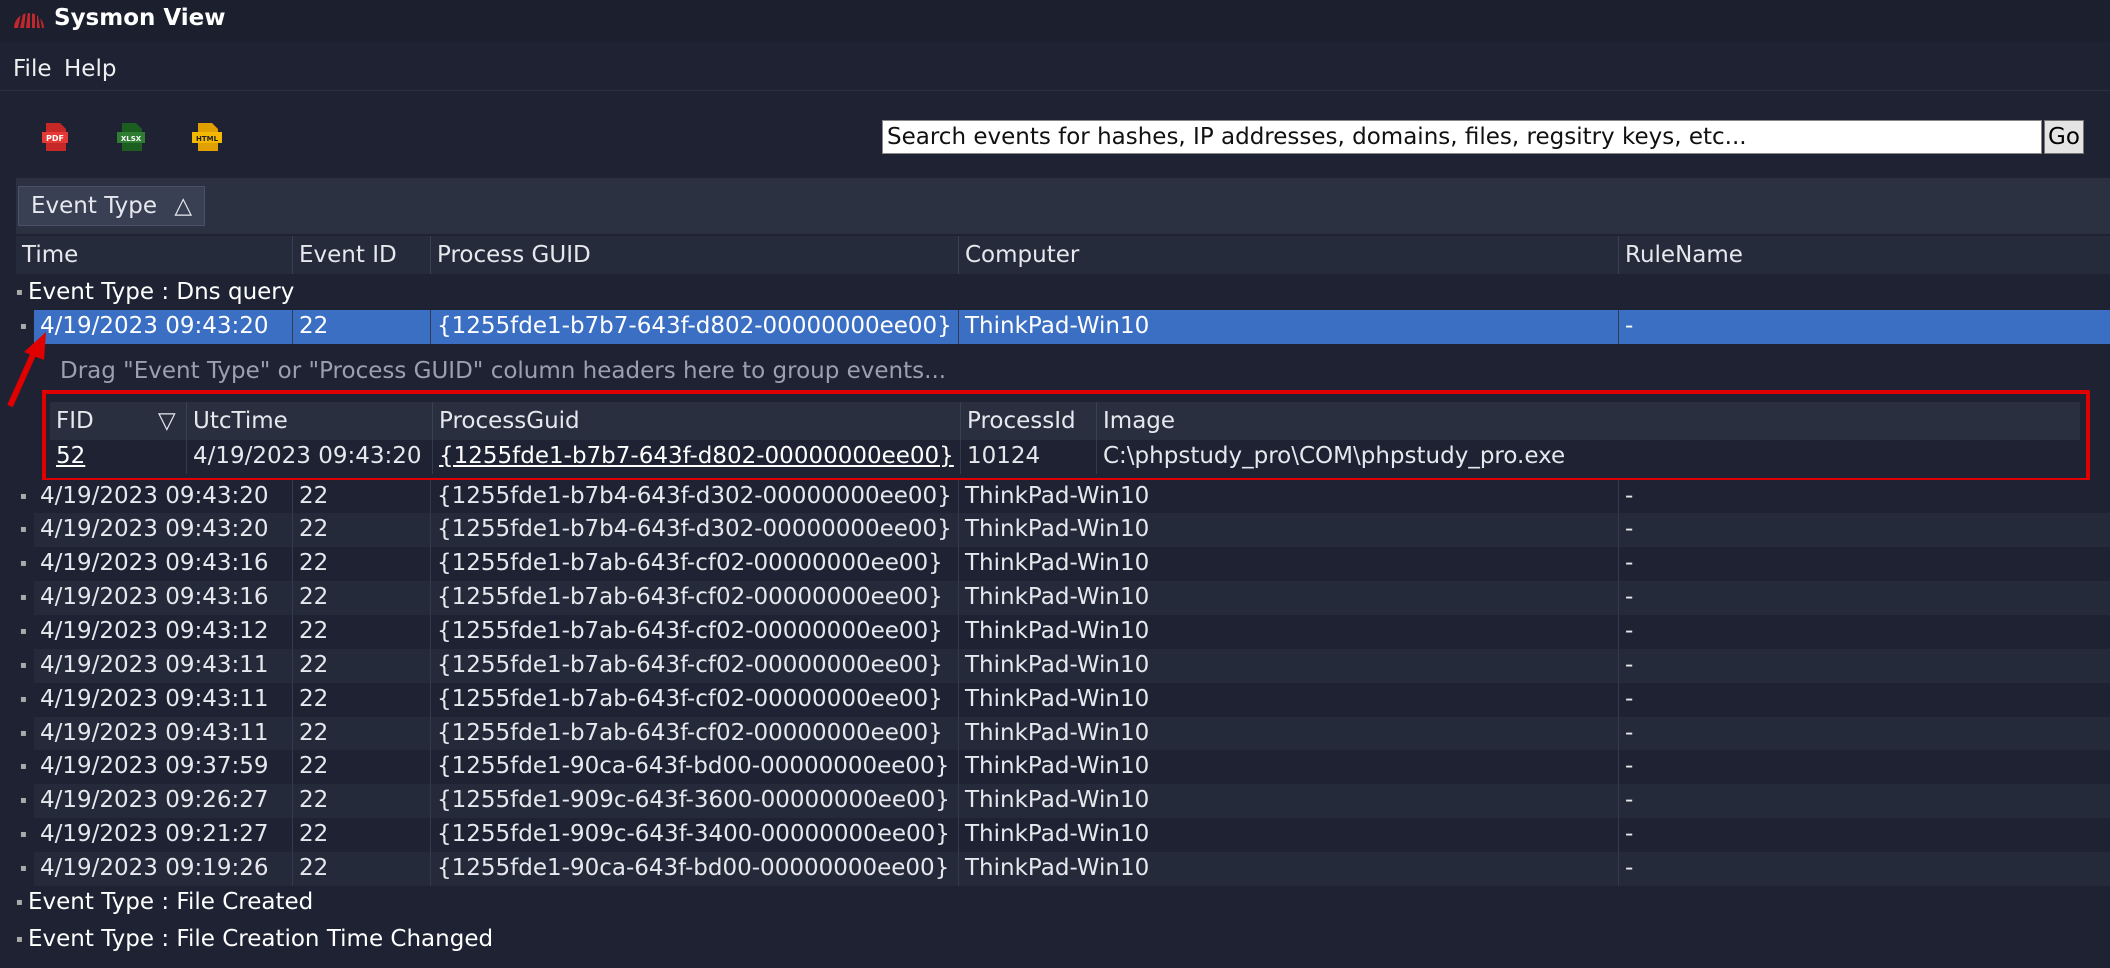 Image resolution: width=2110 pixels, height=968 pixels. I want to click on detail-column-header-fid: FID ▽, so click(118, 421).